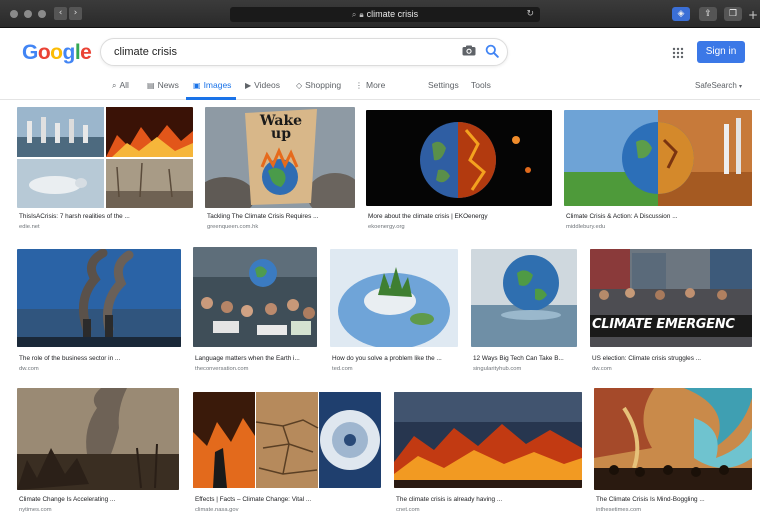 Image resolution: width=760 pixels, height=522 pixels. I want to click on result-source: middlebury.edu, so click(586, 227).